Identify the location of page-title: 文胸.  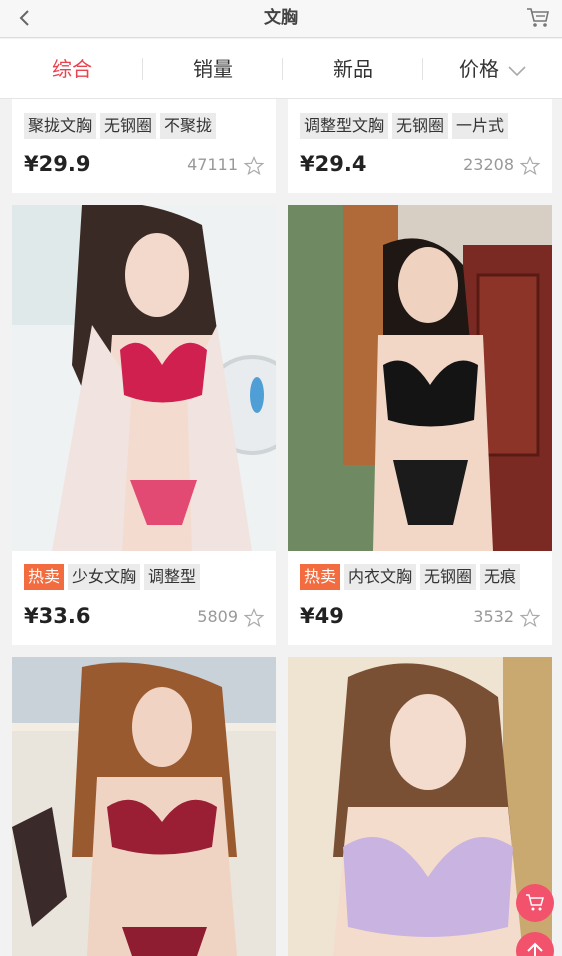
(281, 18).